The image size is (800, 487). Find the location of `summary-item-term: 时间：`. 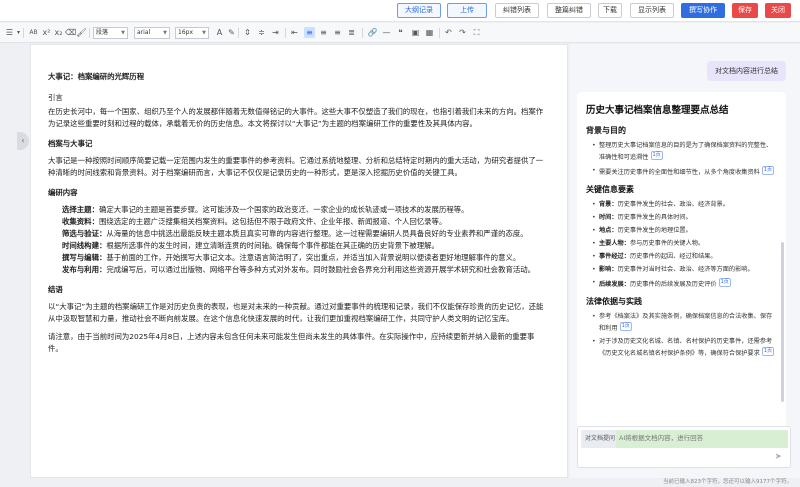

summary-item-term: 时间： is located at coordinates (608, 218).